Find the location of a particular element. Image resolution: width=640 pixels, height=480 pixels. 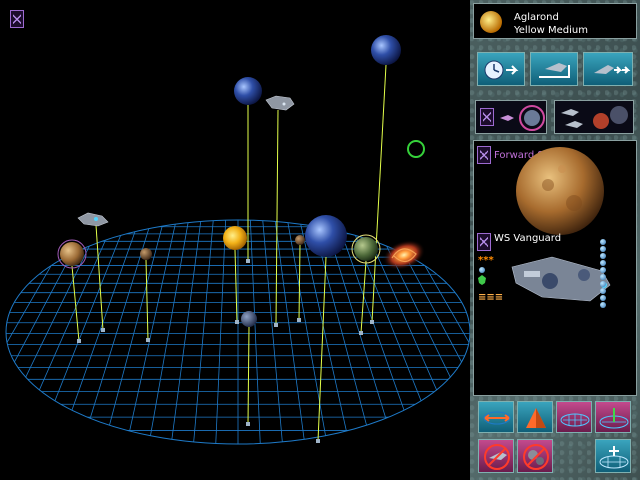

attack-slot is located at coordinates (594, 117).